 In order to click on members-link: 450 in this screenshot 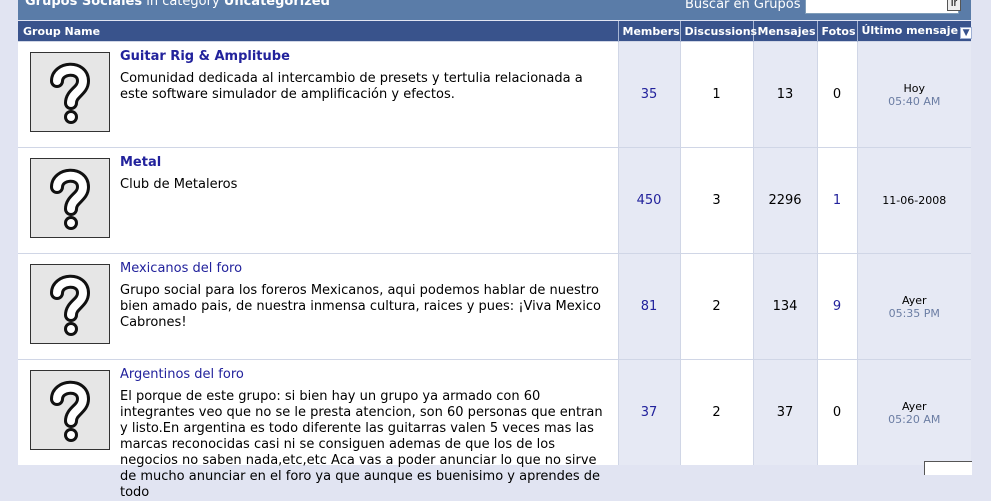, I will do `click(649, 200)`.